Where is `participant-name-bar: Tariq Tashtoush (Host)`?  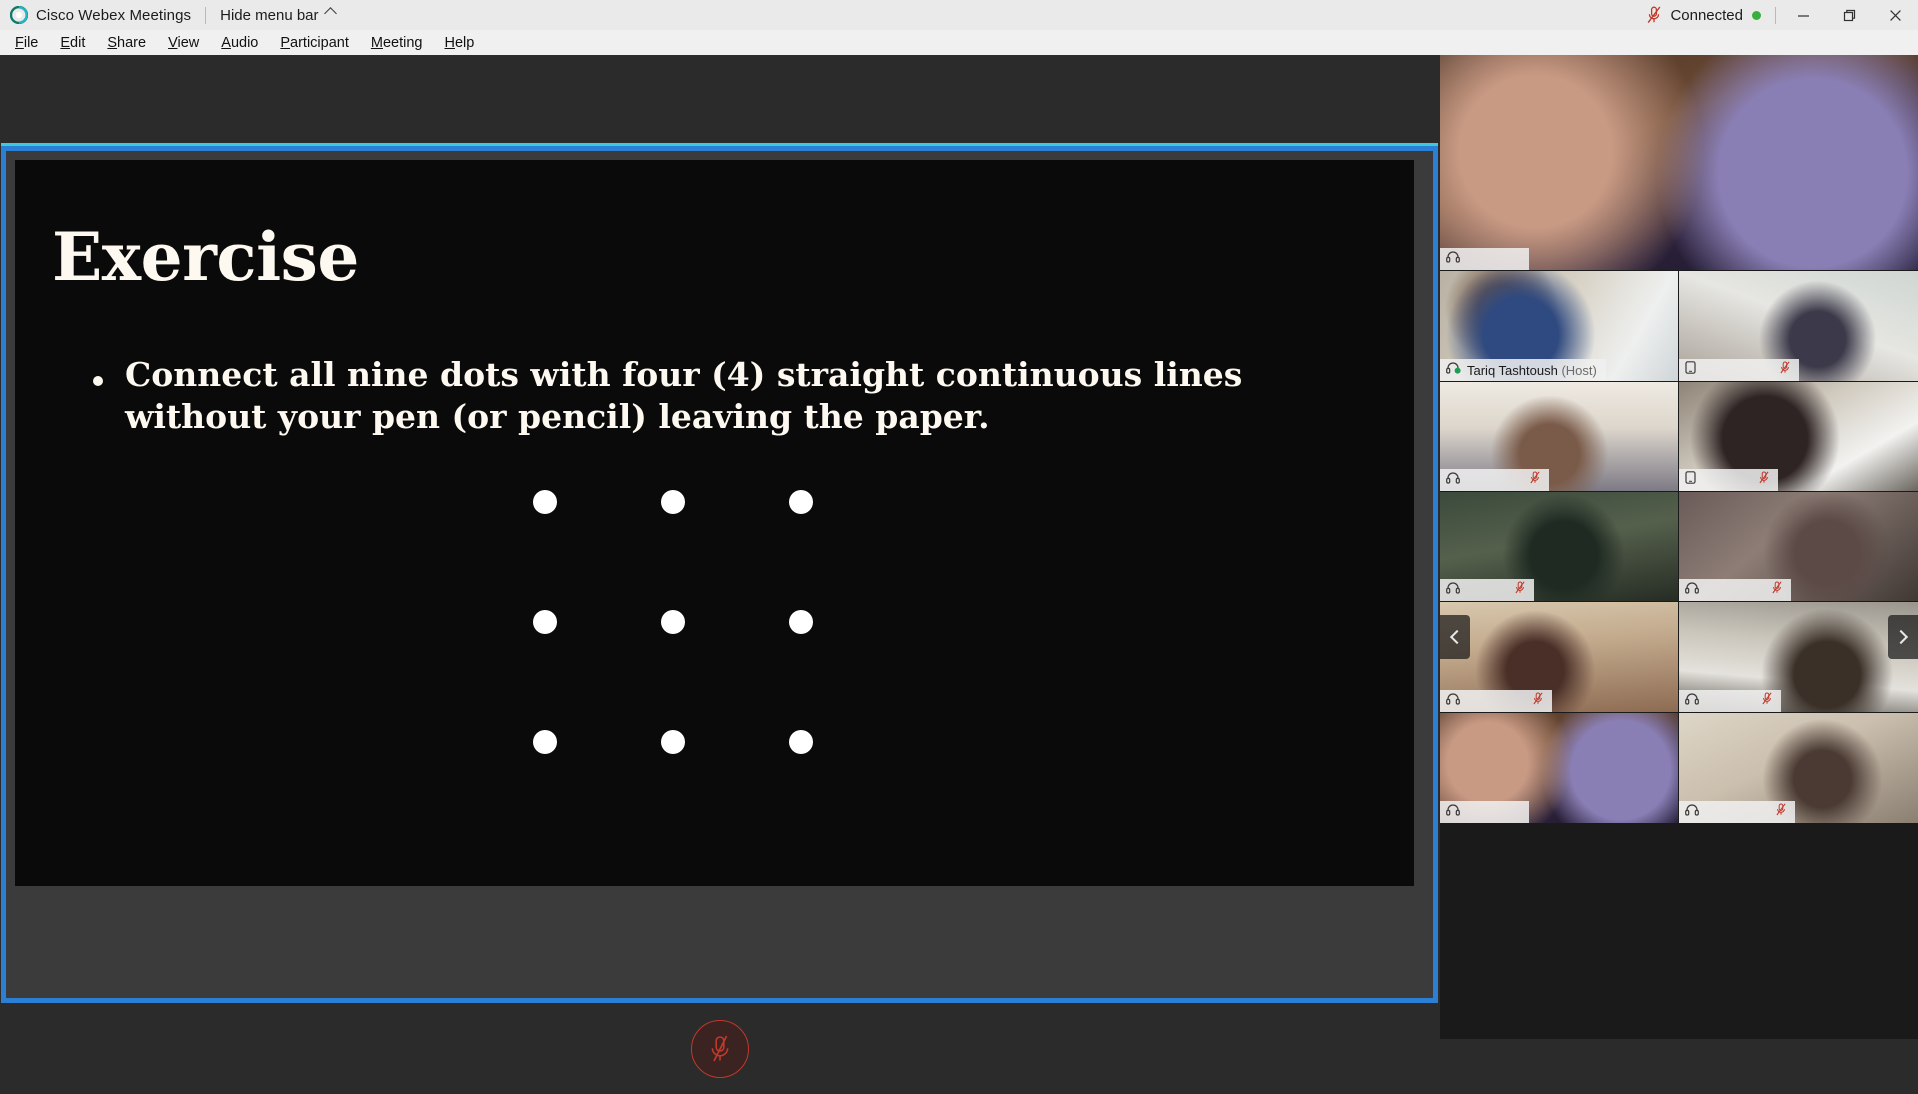 participant-name-bar: Tariq Tashtoush (Host) is located at coordinates (1523, 370).